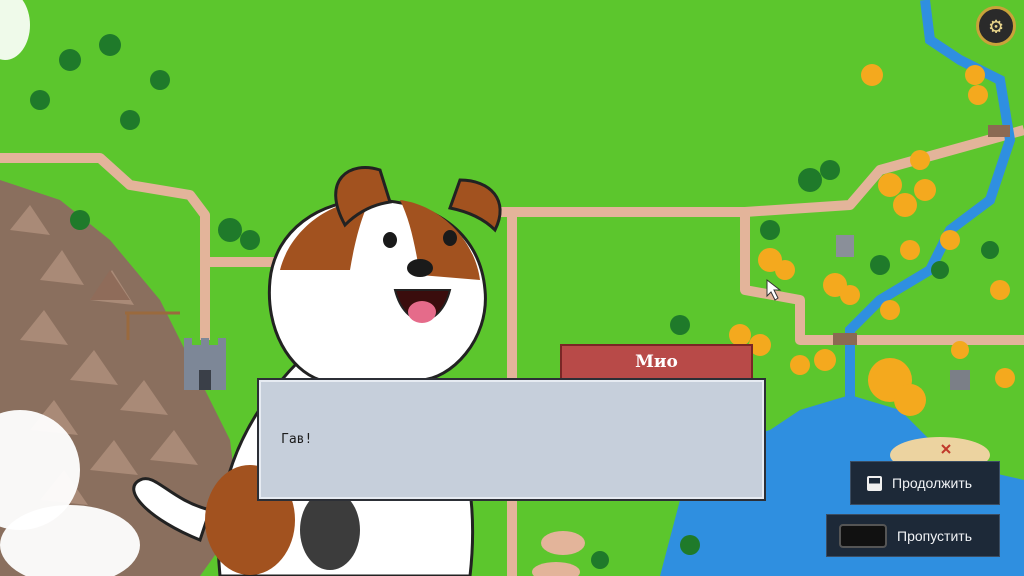  Describe the element at coordinates (863, 535) in the screenshot. I see `spacebar-icon` at that location.